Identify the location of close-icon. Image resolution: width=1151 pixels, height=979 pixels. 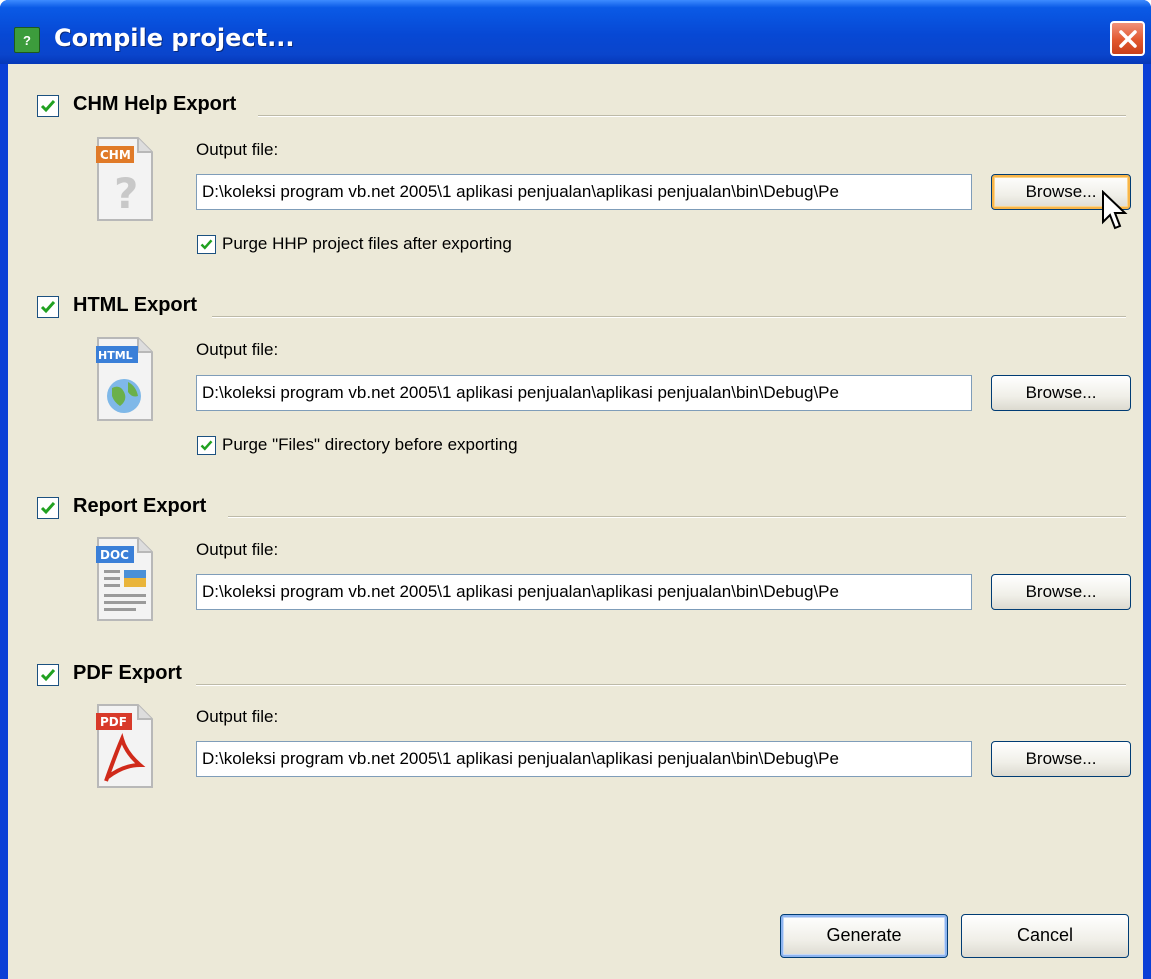
(1128, 39).